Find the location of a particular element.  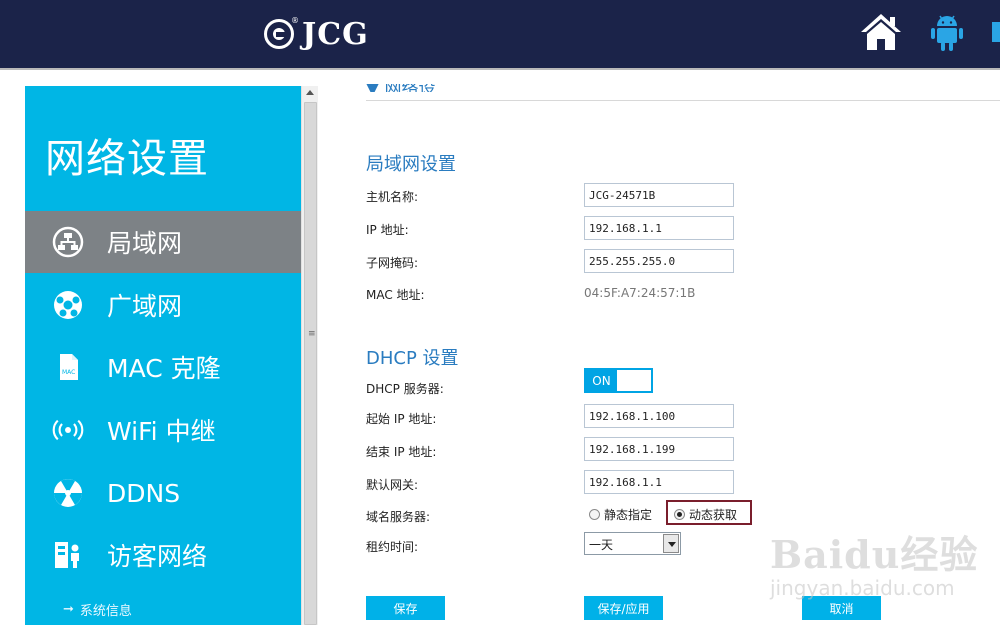

registered-mark: ® is located at coordinates (295, 20).